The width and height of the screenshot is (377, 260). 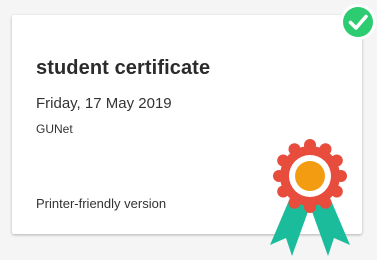 What do you see at coordinates (54, 129) in the screenshot?
I see `certificate-issuer: GUNet` at bounding box center [54, 129].